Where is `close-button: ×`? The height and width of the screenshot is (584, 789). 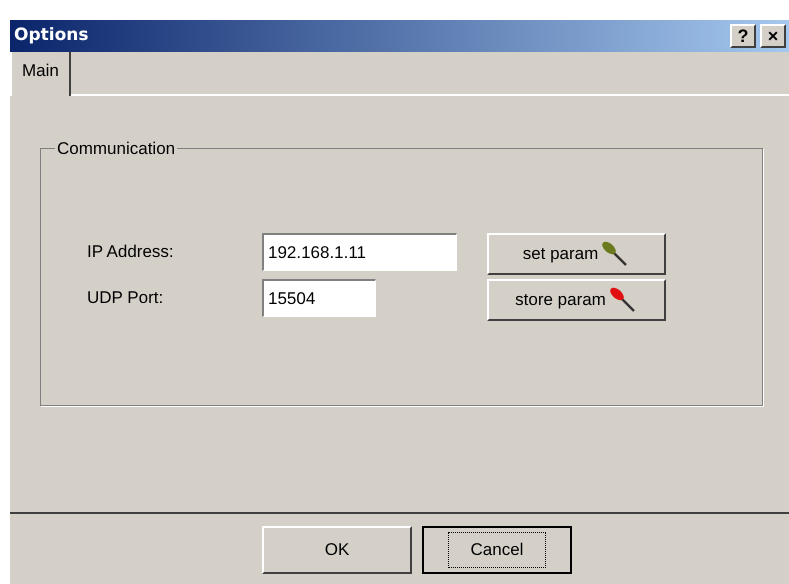 close-button: × is located at coordinates (773, 36).